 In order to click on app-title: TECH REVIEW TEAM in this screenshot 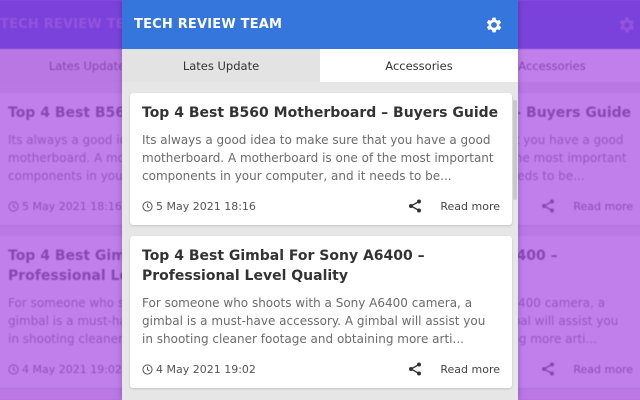, I will do `click(208, 24)`.